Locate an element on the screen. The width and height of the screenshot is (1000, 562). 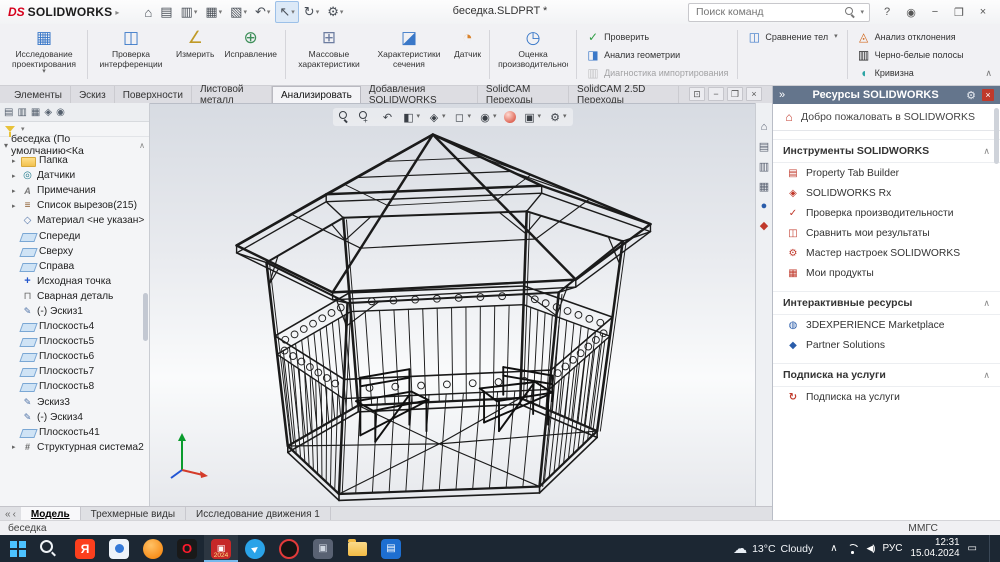
home-icon: ⌂▾ is located at coordinates (148, 12).